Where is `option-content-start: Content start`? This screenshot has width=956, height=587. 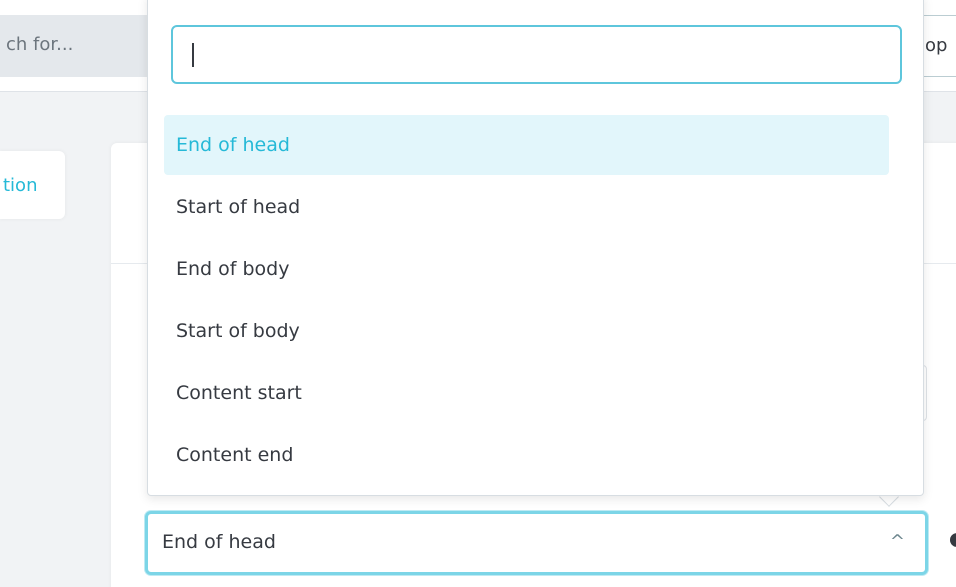 option-content-start: Content start is located at coordinates (526, 393).